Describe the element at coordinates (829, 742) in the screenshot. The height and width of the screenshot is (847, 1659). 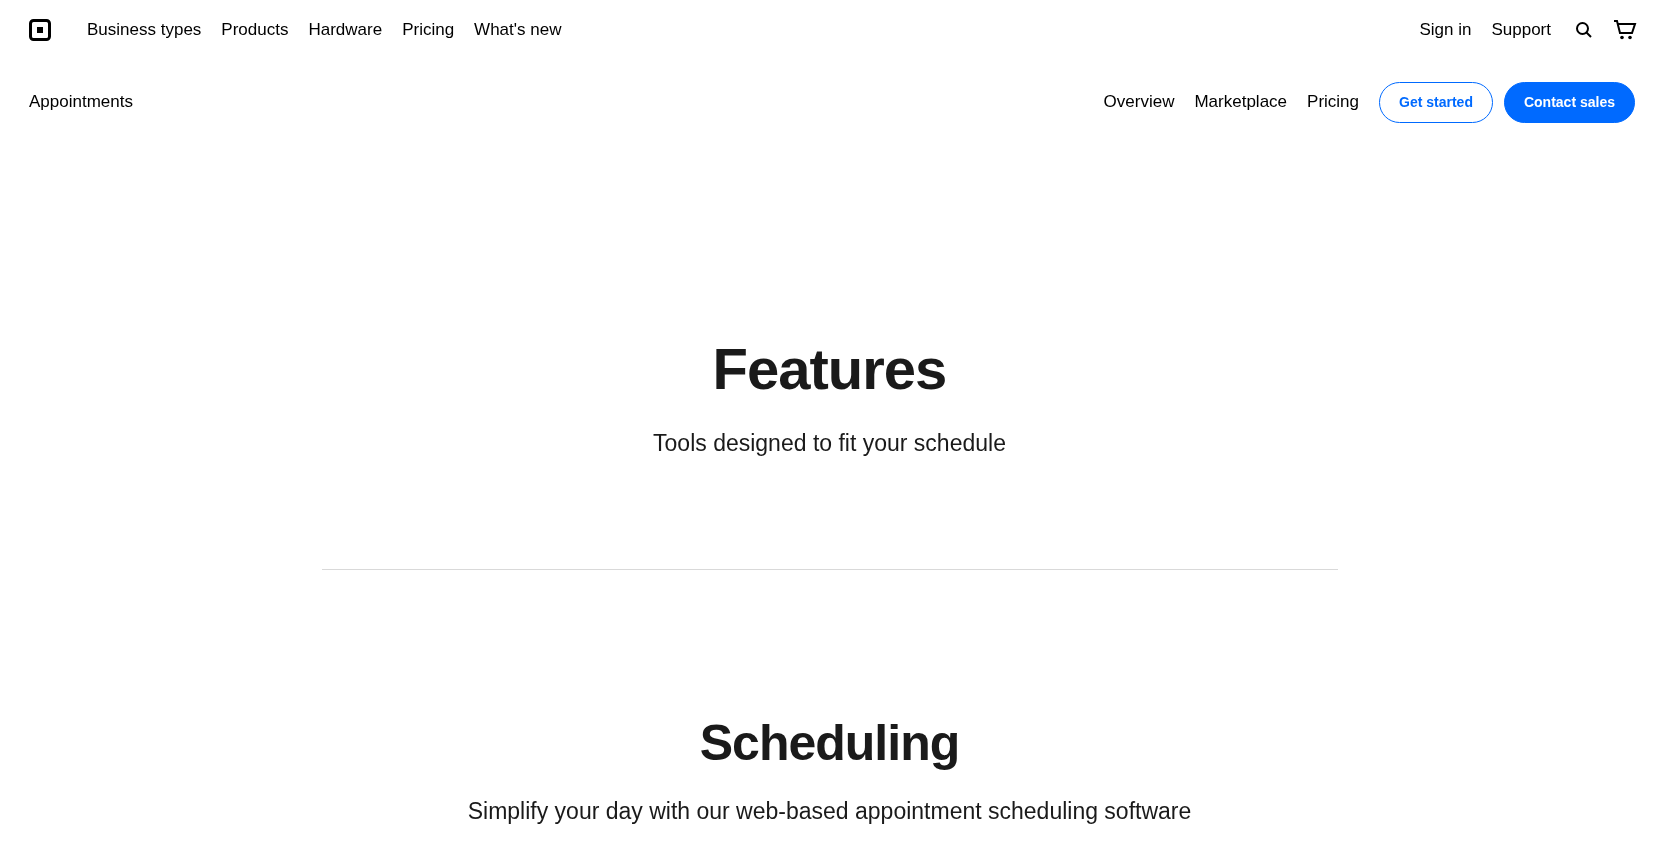
I see `section-heading: Scheduling` at that location.